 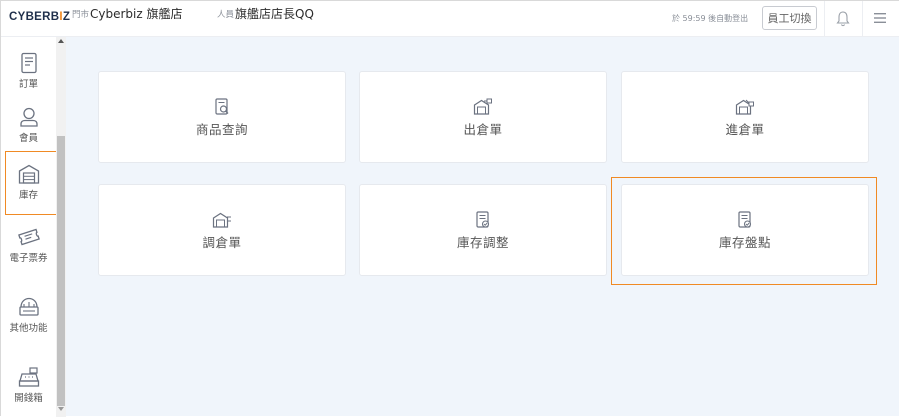 What do you see at coordinates (482, 242) in the screenshot?
I see `card-label: 庫存調整` at bounding box center [482, 242].